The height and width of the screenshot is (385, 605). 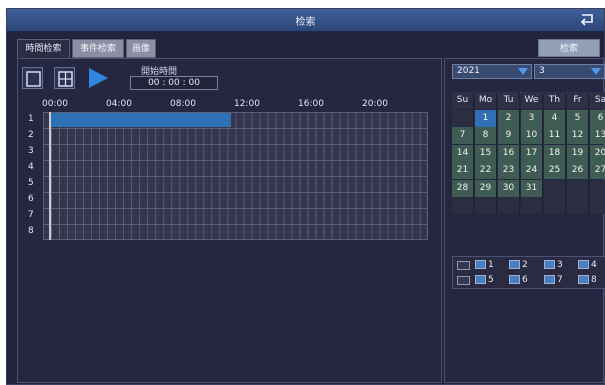 I want to click on time-cursor, so click(x=50, y=176).